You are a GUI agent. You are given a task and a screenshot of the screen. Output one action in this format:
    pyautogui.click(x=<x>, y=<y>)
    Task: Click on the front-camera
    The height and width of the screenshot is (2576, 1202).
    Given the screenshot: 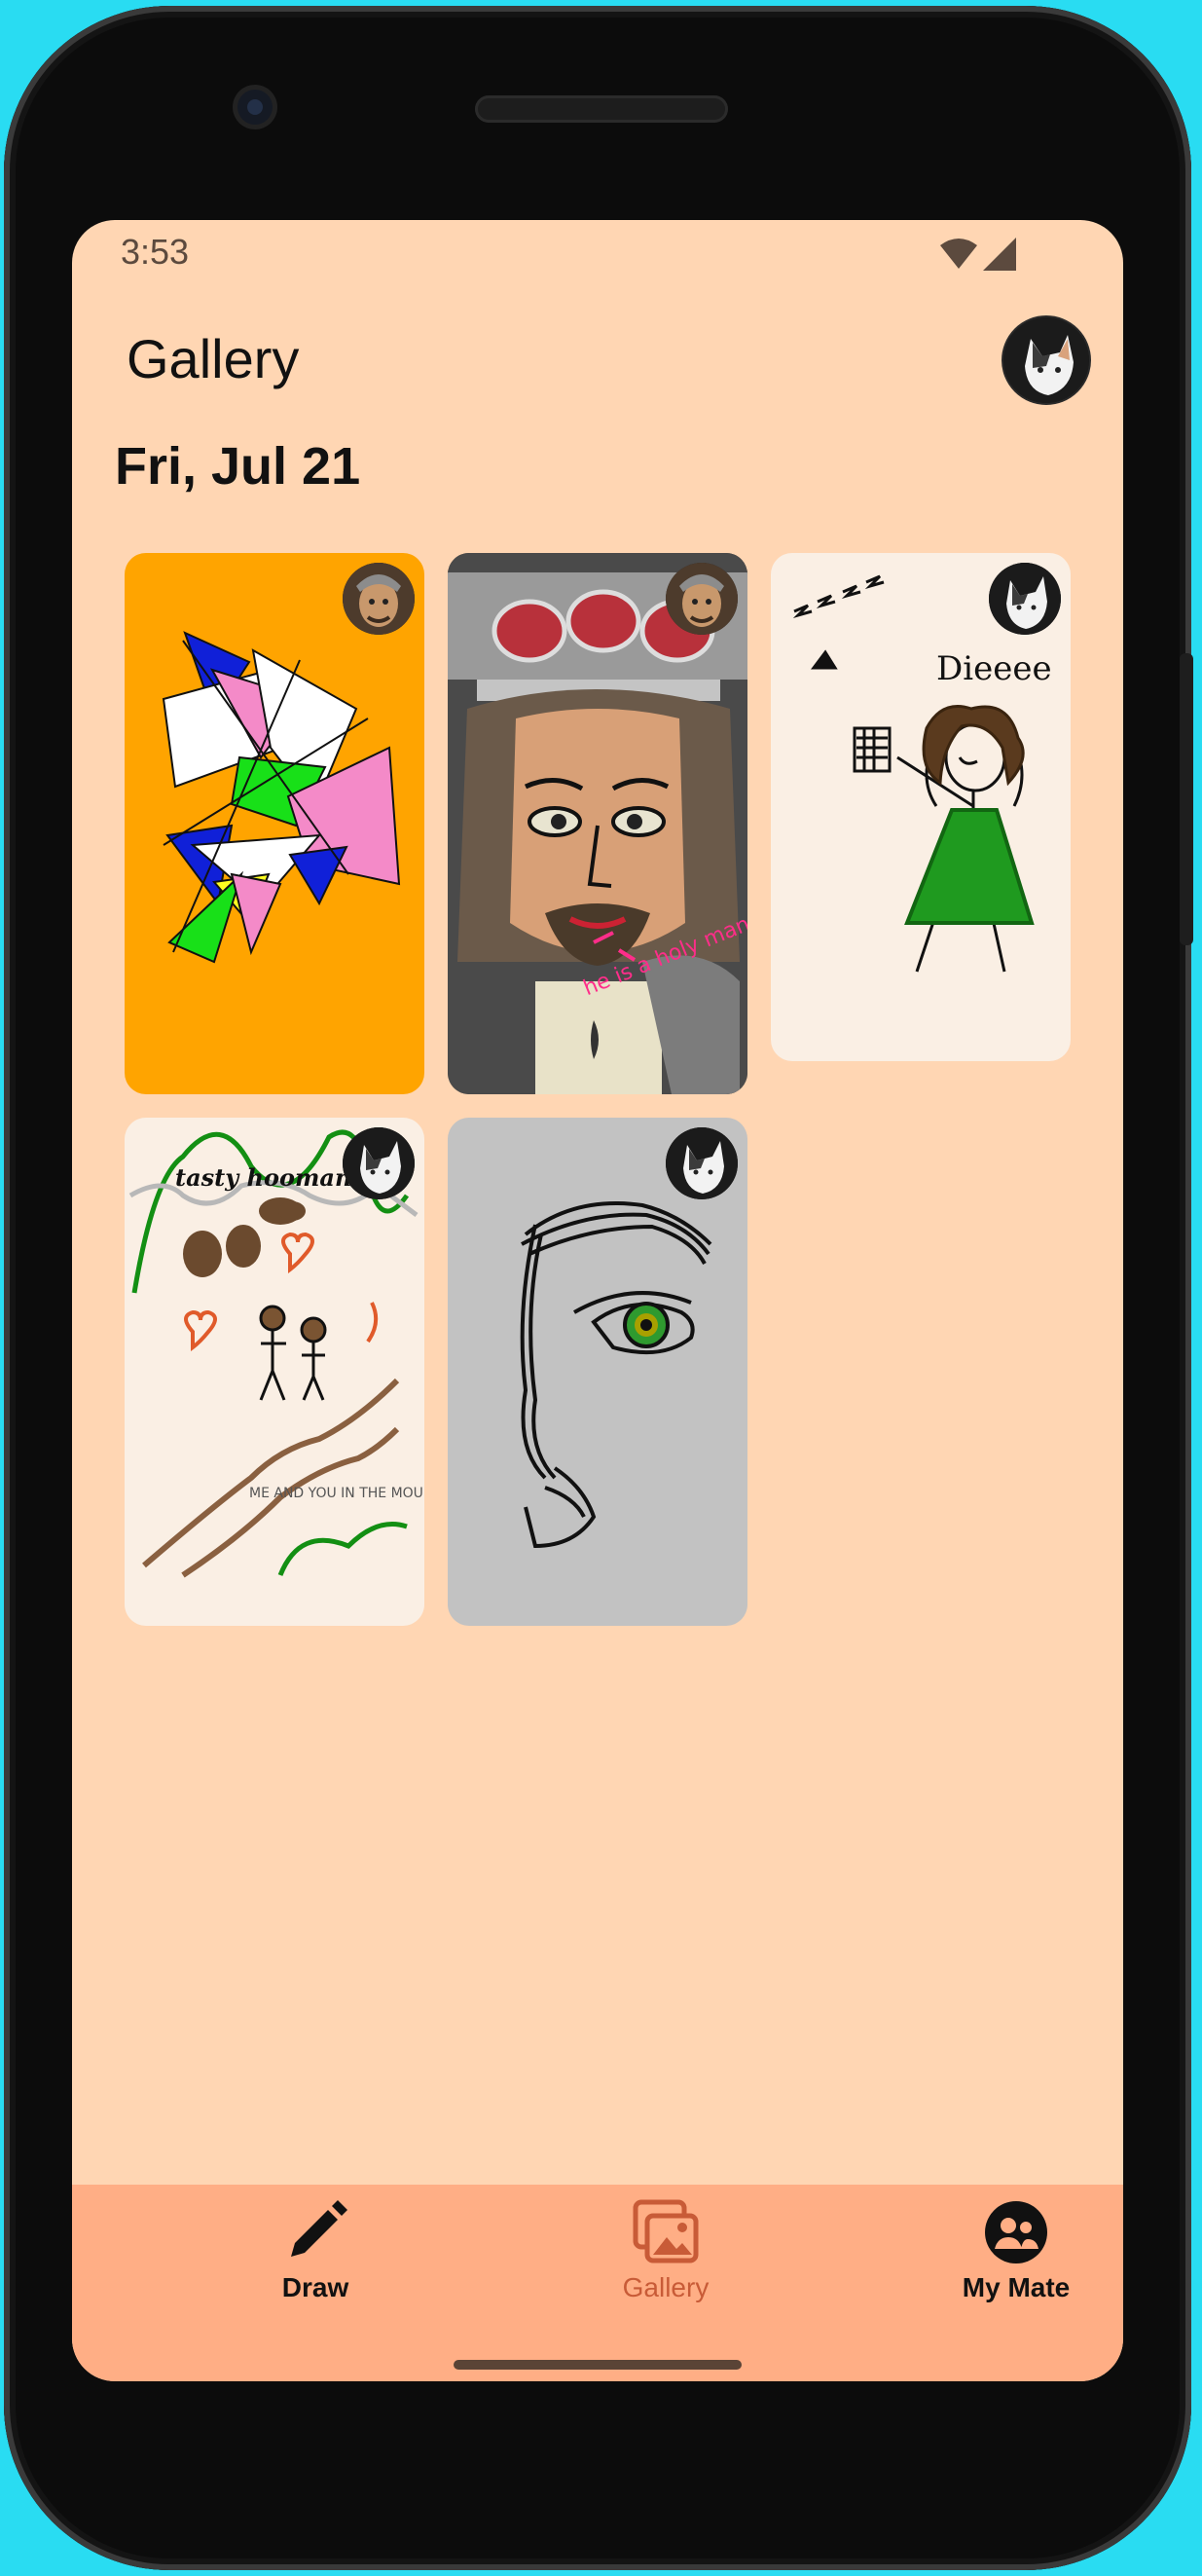 What is the action you would take?
    pyautogui.click(x=255, y=107)
    